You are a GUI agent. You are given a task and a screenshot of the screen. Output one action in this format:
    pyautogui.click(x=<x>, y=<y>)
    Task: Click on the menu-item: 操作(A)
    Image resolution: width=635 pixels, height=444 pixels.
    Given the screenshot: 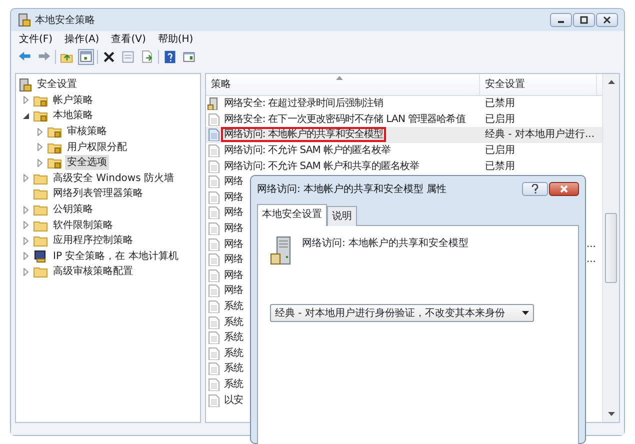 What is the action you would take?
    pyautogui.click(x=82, y=39)
    